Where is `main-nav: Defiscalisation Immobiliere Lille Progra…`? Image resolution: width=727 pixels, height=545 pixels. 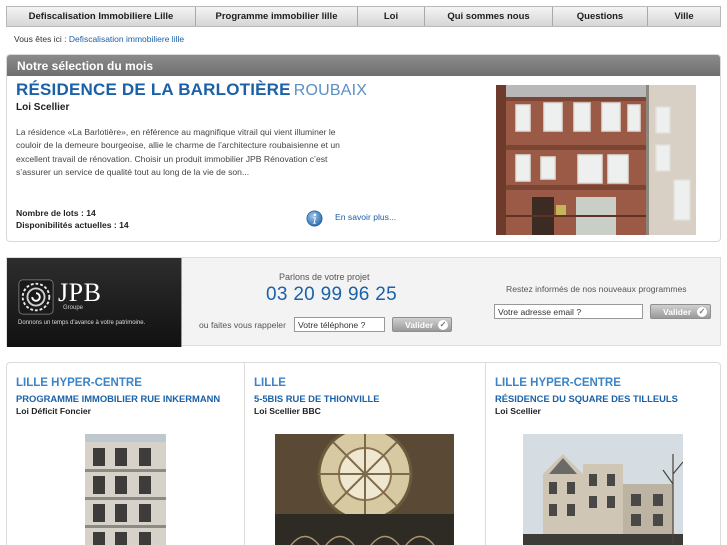 main-nav: Defiscalisation Immobiliere Lille Progra… is located at coordinates (363, 16).